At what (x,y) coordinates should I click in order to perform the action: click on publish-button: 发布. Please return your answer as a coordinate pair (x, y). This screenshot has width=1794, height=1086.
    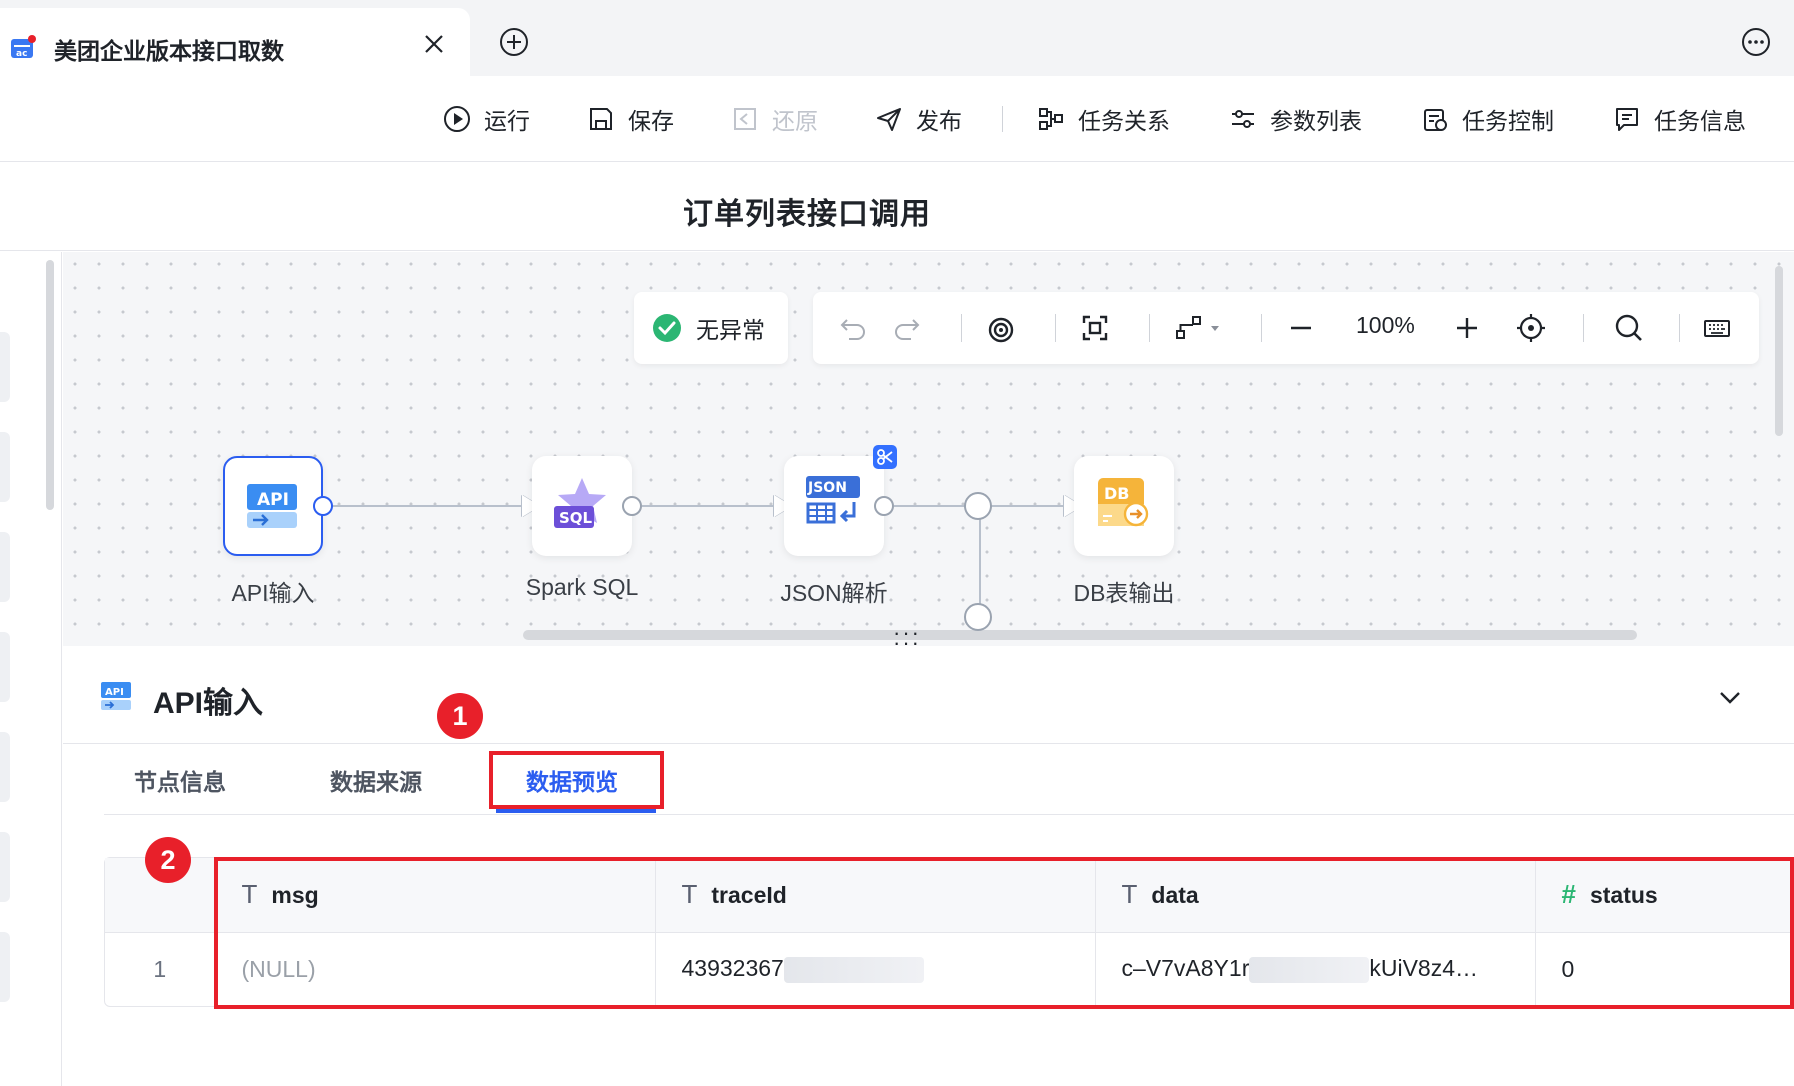
    Looking at the image, I should click on (918, 119).